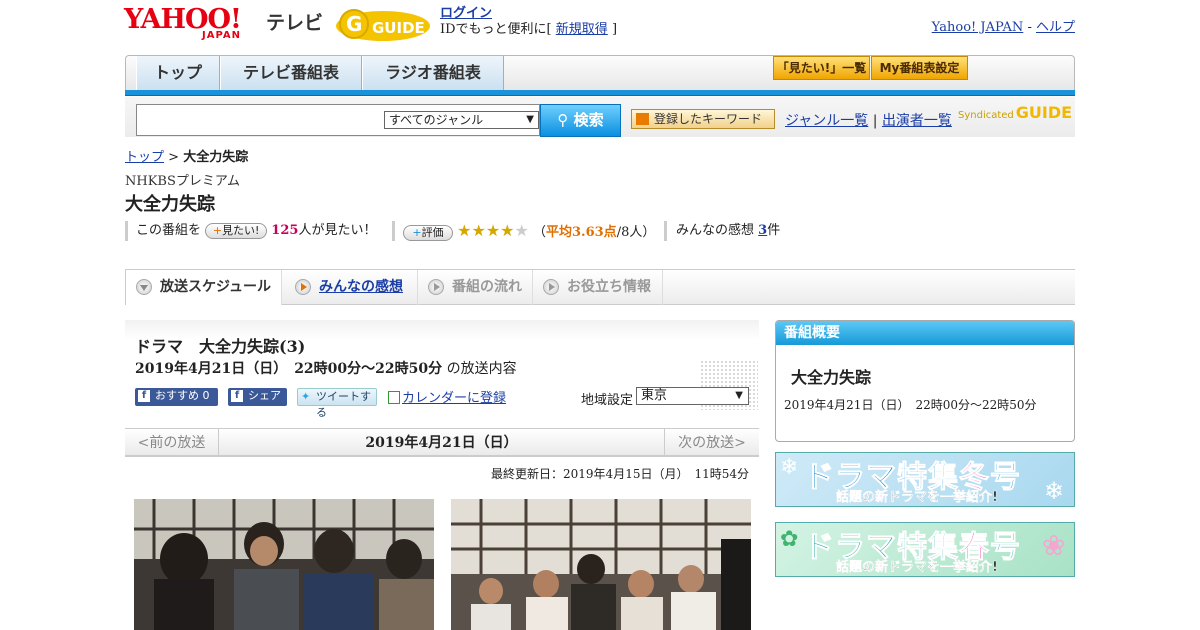 The image size is (1200, 630). I want to click on search-button: ⚲ 検索, so click(580, 120).